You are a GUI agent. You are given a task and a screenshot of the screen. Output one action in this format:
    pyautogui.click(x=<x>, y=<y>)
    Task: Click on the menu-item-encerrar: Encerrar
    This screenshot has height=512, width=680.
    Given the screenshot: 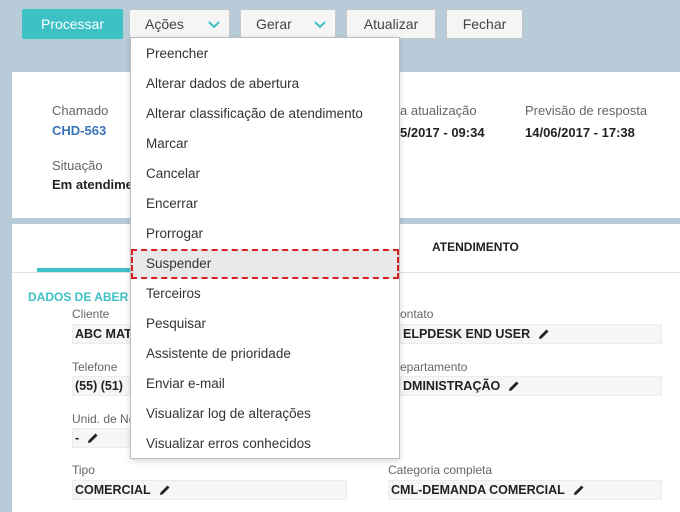 What is the action you would take?
    pyautogui.click(x=265, y=204)
    